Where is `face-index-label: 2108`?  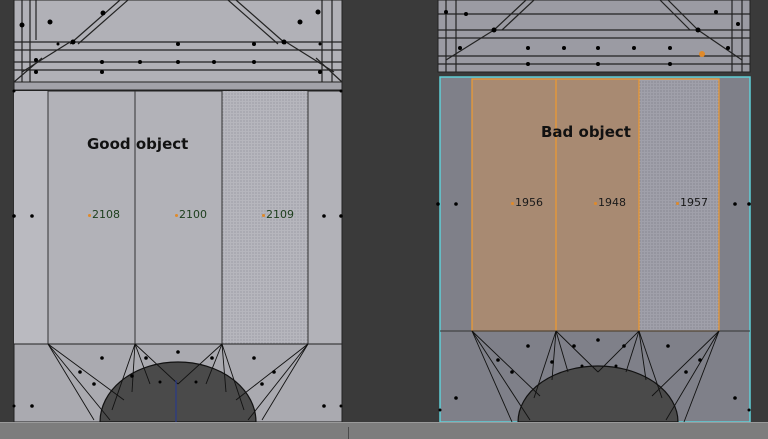
face-index-label: 2108 is located at coordinates (104, 214).